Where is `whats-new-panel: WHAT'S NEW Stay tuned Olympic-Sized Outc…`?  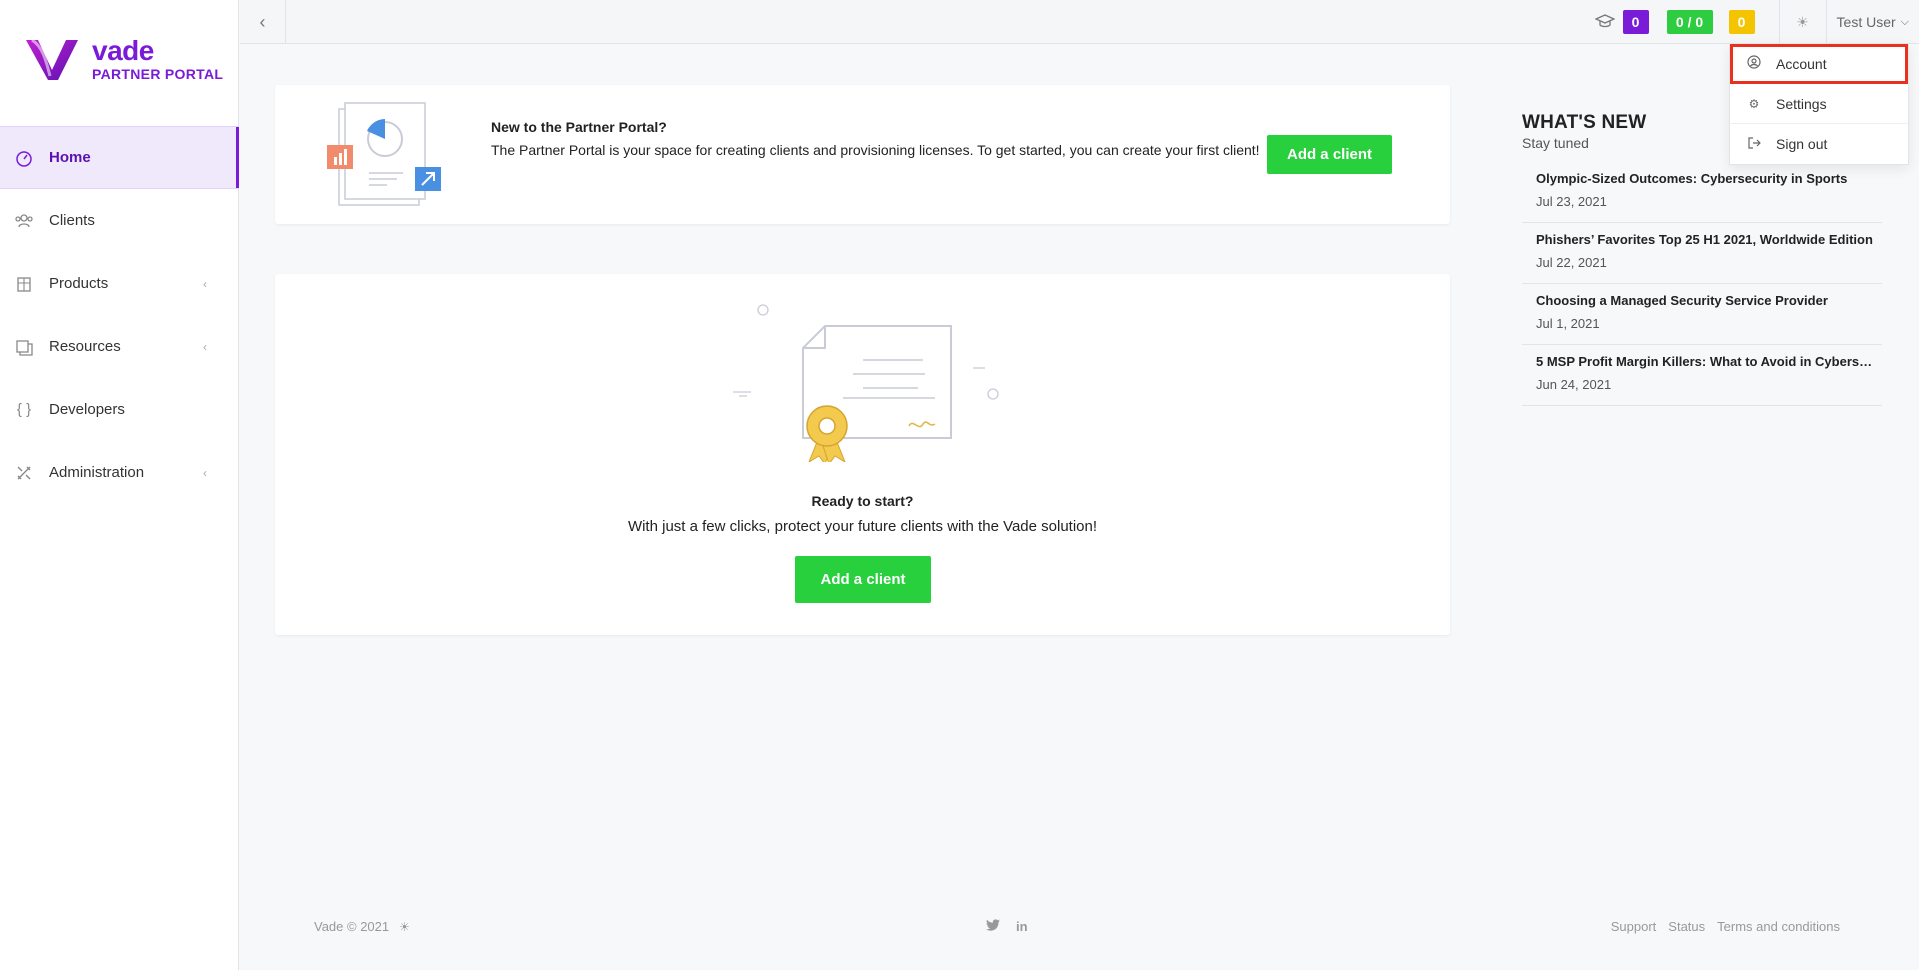 whats-new-panel: WHAT'S NEW Stay tuned Olympic-Sized Outc… is located at coordinates (1702, 259).